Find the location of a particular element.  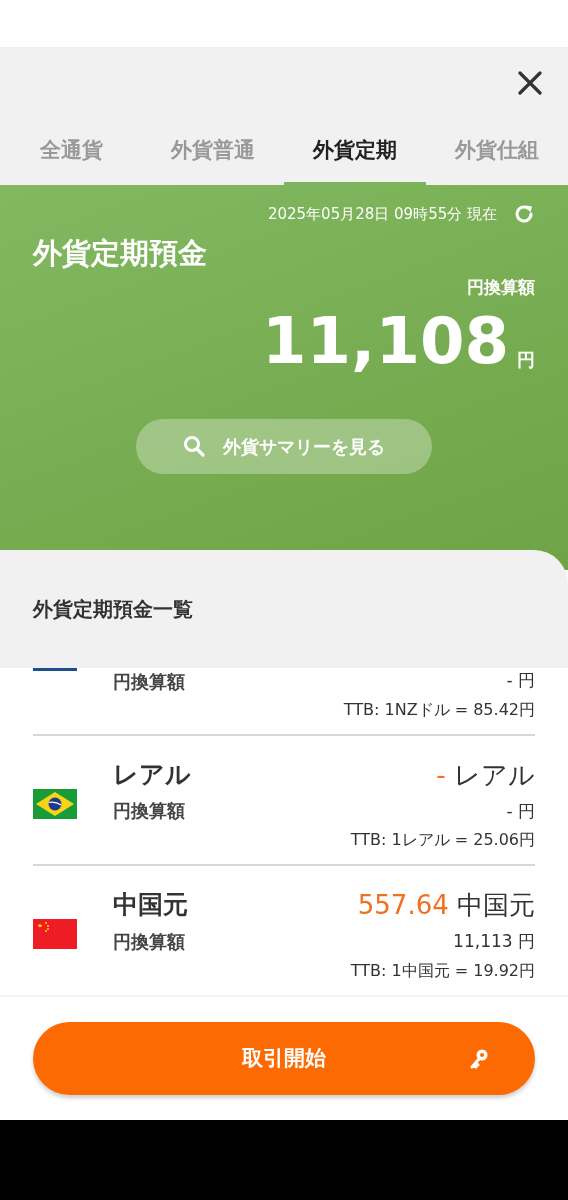

currency-name: 中国元 is located at coordinates (150, 905).